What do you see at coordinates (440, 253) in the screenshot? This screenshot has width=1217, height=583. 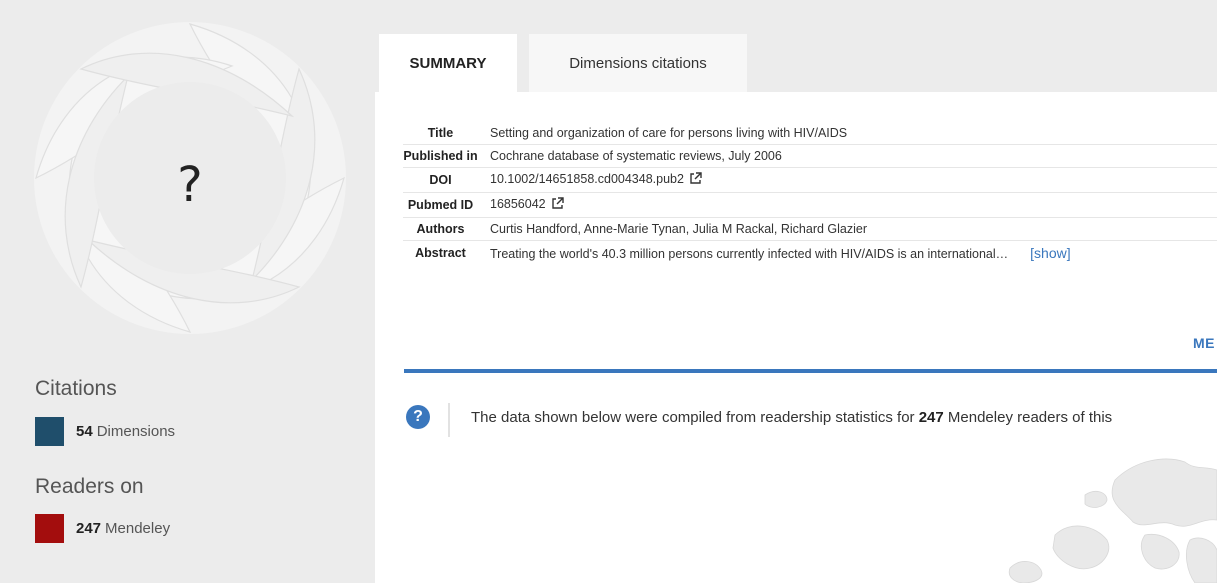 I see `abstract-label: Abstract` at bounding box center [440, 253].